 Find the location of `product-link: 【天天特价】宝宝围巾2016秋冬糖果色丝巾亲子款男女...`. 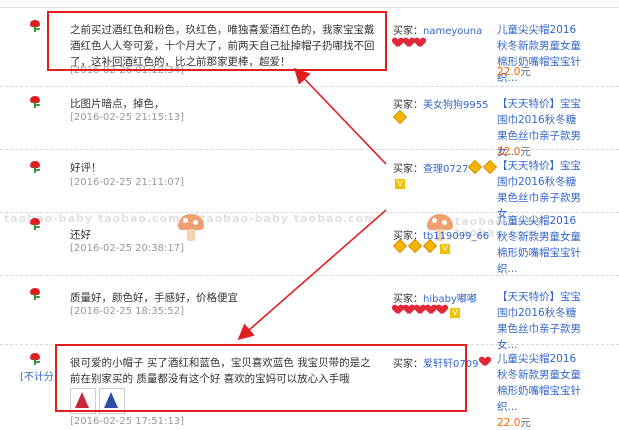

product-link: 【天天特价】宝宝围巾2016秋冬糖果色丝巾亲子款男女... is located at coordinates (541, 321).